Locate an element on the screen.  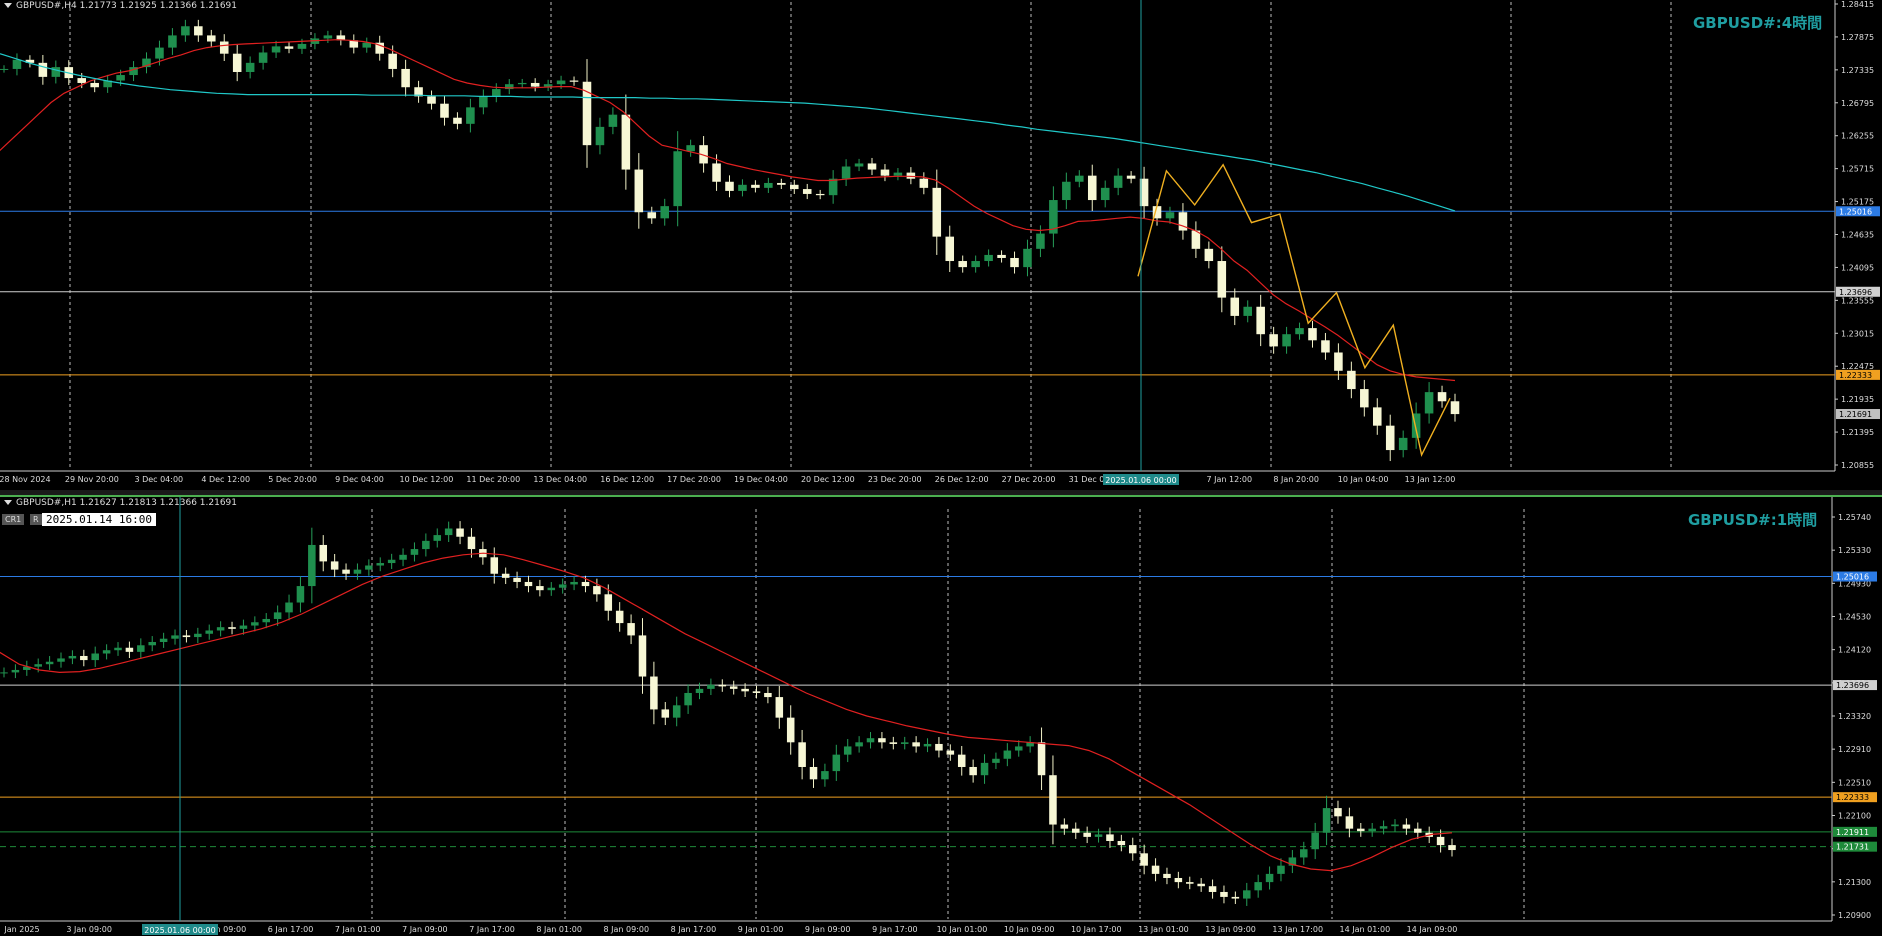
time-tick-label: 28 Nov 2024 is located at coordinates (25, 479).